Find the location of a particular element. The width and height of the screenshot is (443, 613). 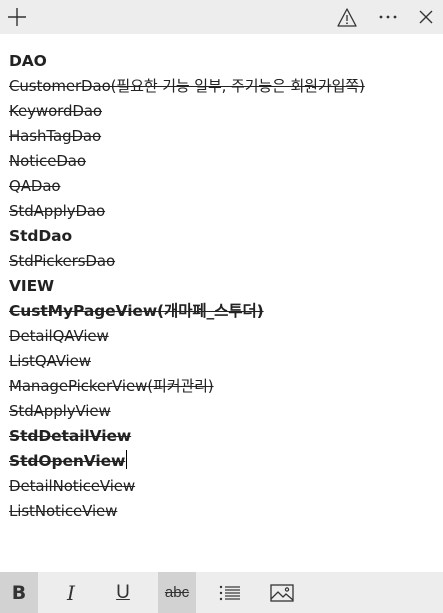

note-line: StdDetailView is located at coordinates (221, 436).